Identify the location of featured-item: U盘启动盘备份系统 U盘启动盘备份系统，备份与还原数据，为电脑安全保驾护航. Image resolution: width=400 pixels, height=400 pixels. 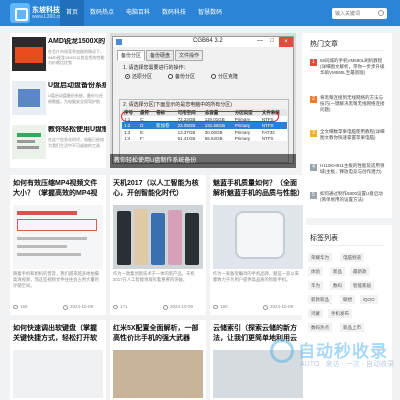
(58, 99).